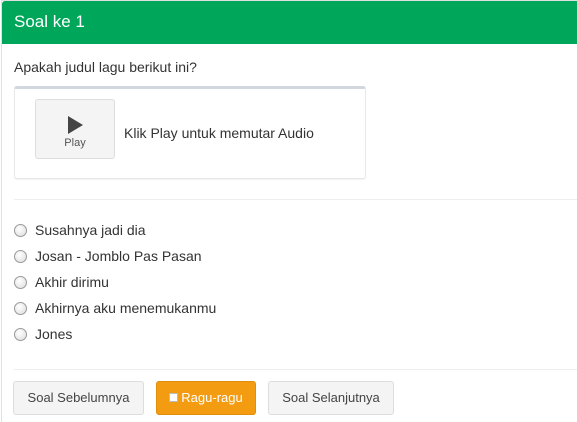 Image resolution: width=577 pixels, height=422 pixels. What do you see at coordinates (174, 398) in the screenshot?
I see `checkbox-icon` at bounding box center [174, 398].